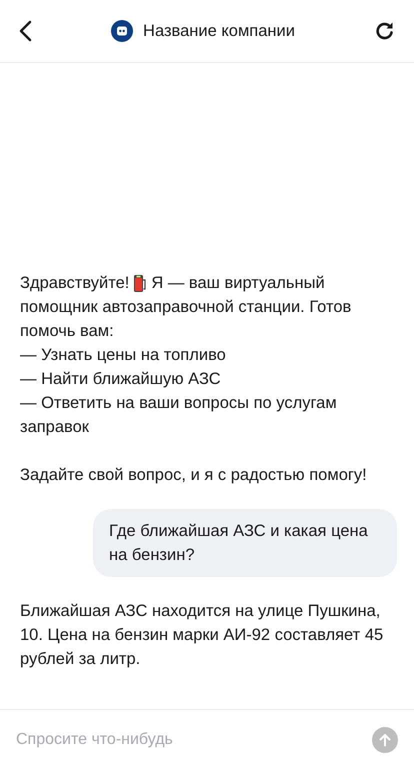 The image size is (414, 770). I want to click on message-input: Спросите что-нибудь, so click(190, 740).